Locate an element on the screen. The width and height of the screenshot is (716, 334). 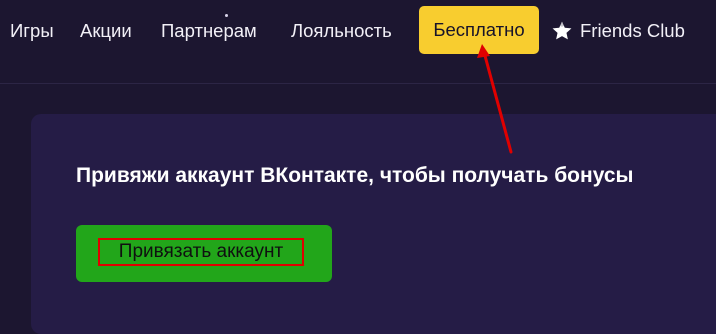
nav-link-promotions: Акции is located at coordinates (106, 31).